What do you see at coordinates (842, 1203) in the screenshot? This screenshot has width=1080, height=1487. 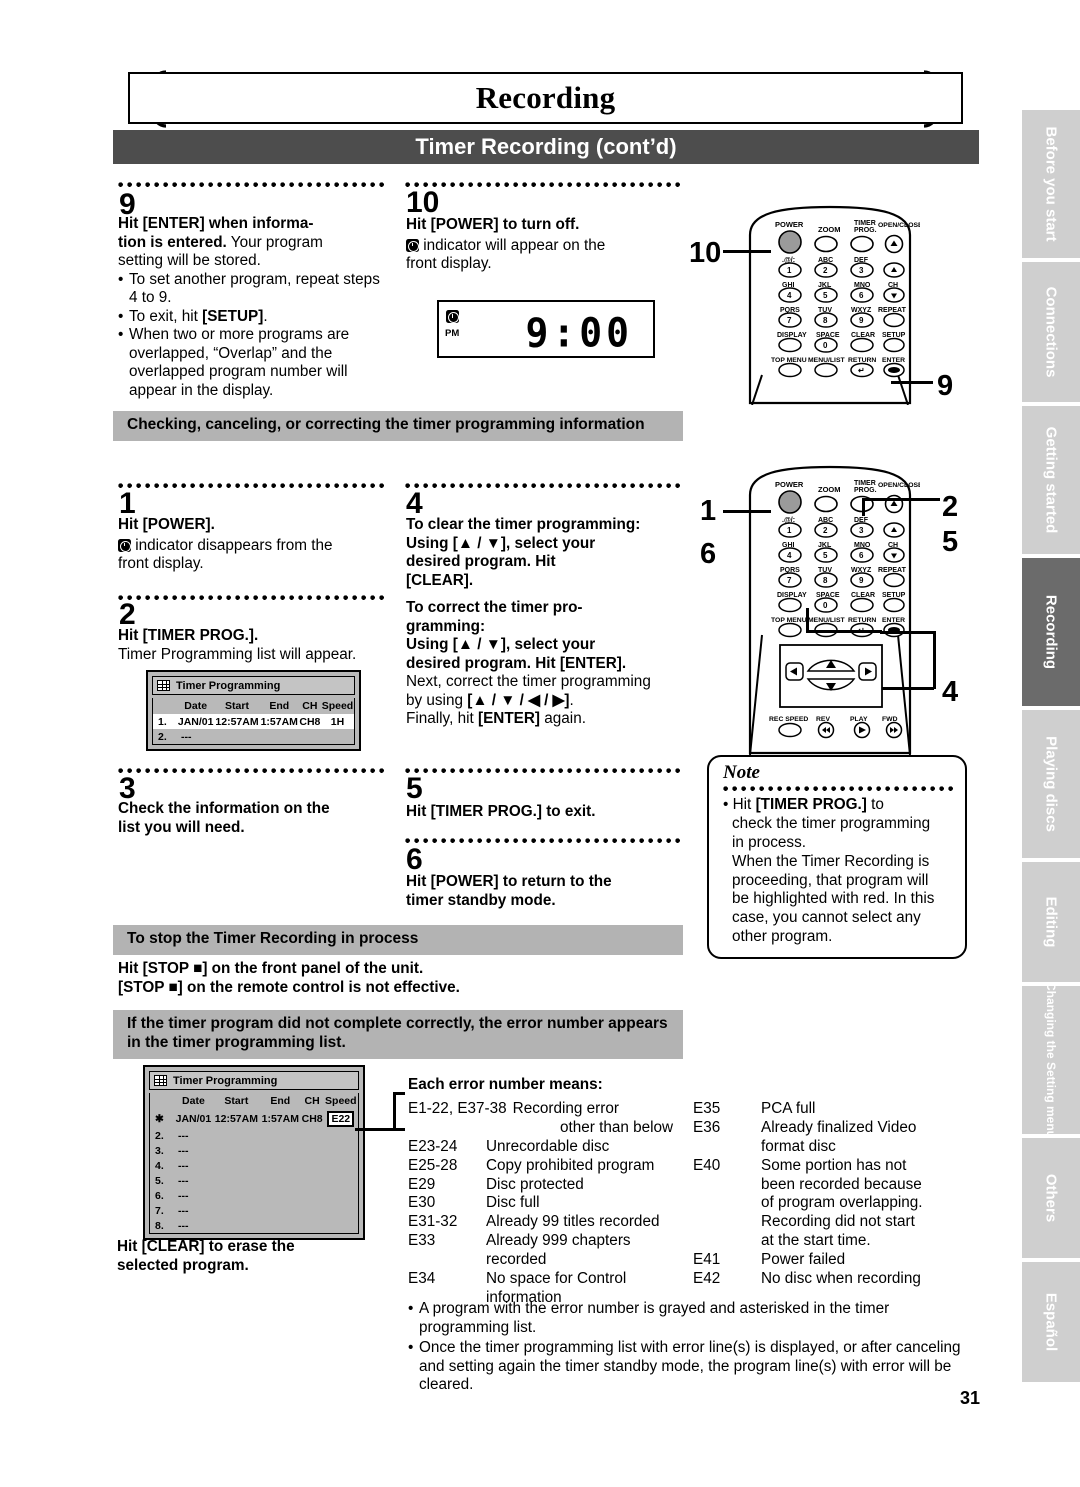 I see `error-desc-cont: of program overlapping.` at bounding box center [842, 1203].